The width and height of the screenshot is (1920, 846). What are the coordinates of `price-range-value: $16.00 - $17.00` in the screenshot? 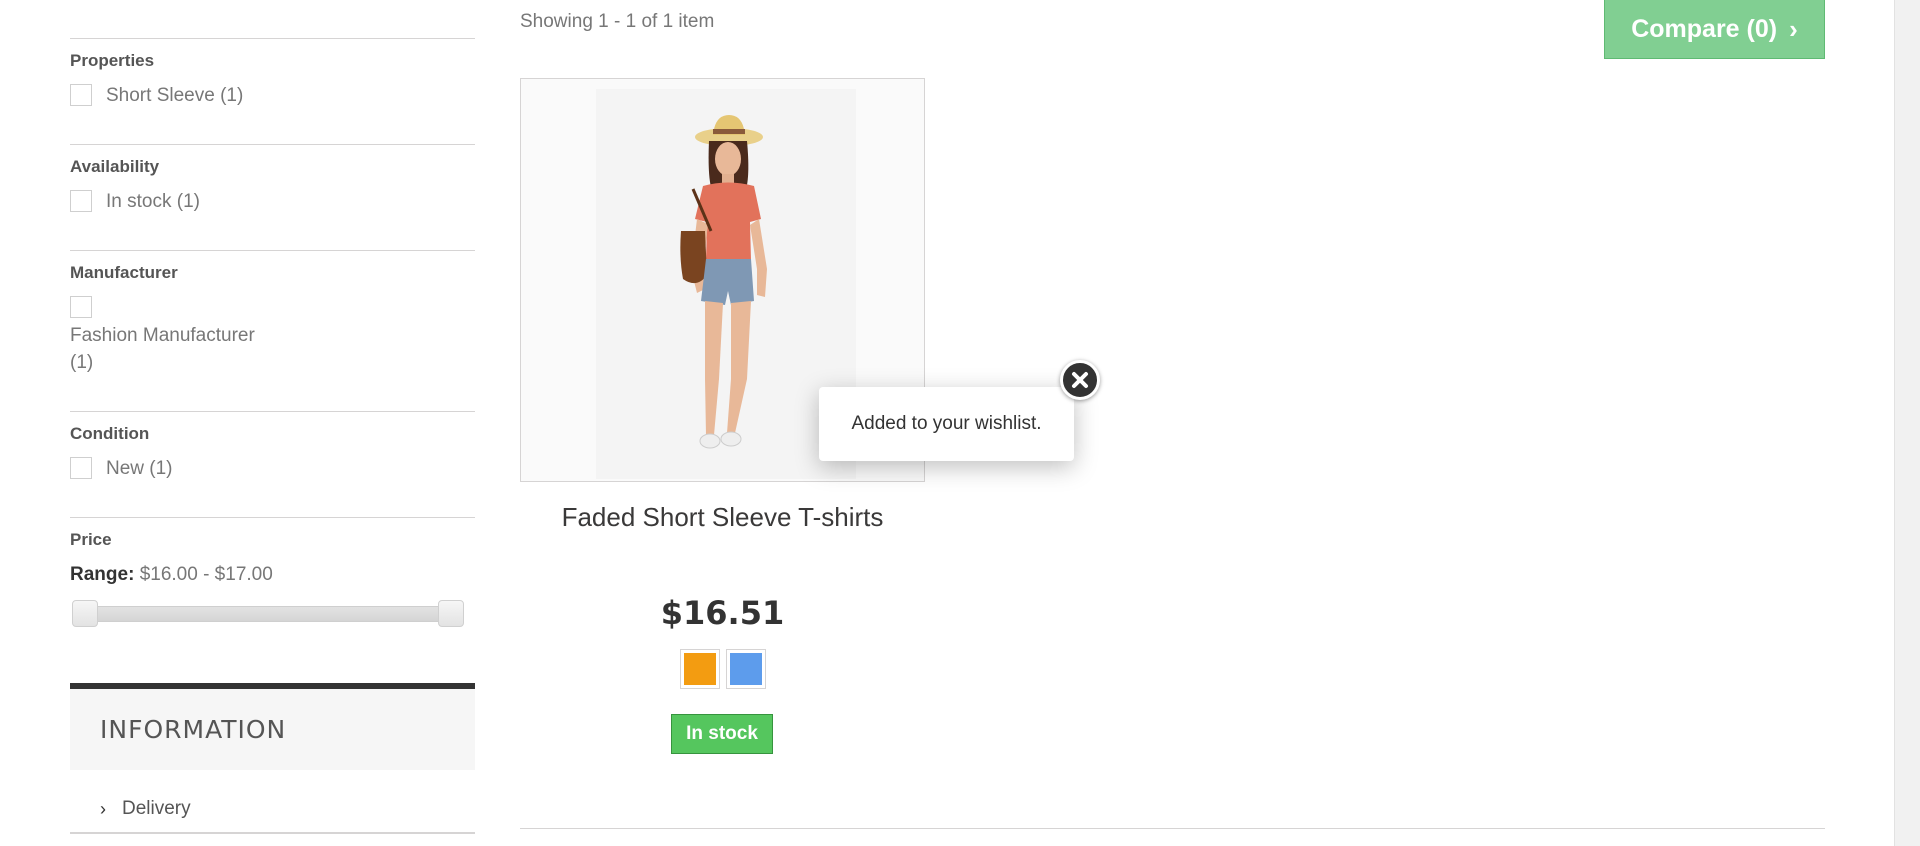 It's located at (206, 574).